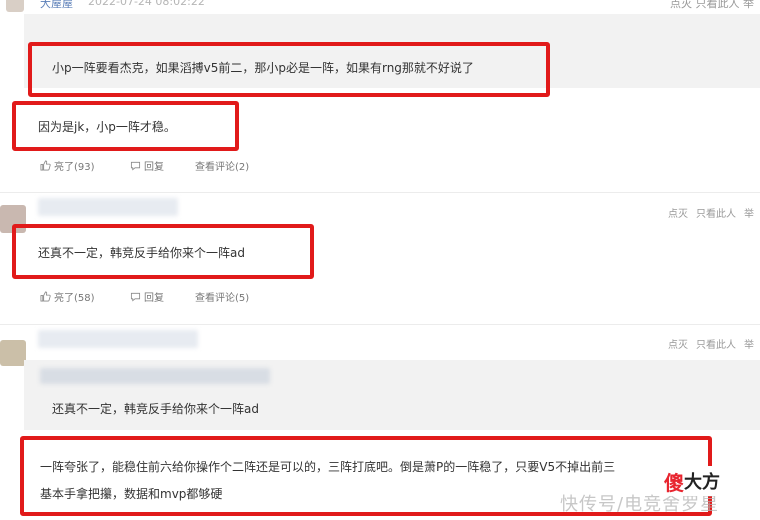 The height and width of the screenshot is (520, 760). Describe the element at coordinates (380, 7) in the screenshot. I see `previous-comment-header: 大屋屋 2022-07-24 08:02:22 点灭 只看此人 举` at that location.